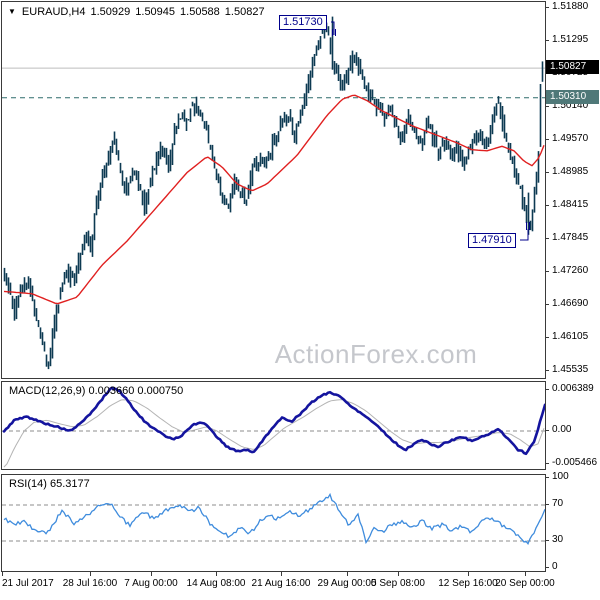  Describe the element at coordinates (558, 503) in the screenshot. I see `rsi-axis-label: 70` at that location.